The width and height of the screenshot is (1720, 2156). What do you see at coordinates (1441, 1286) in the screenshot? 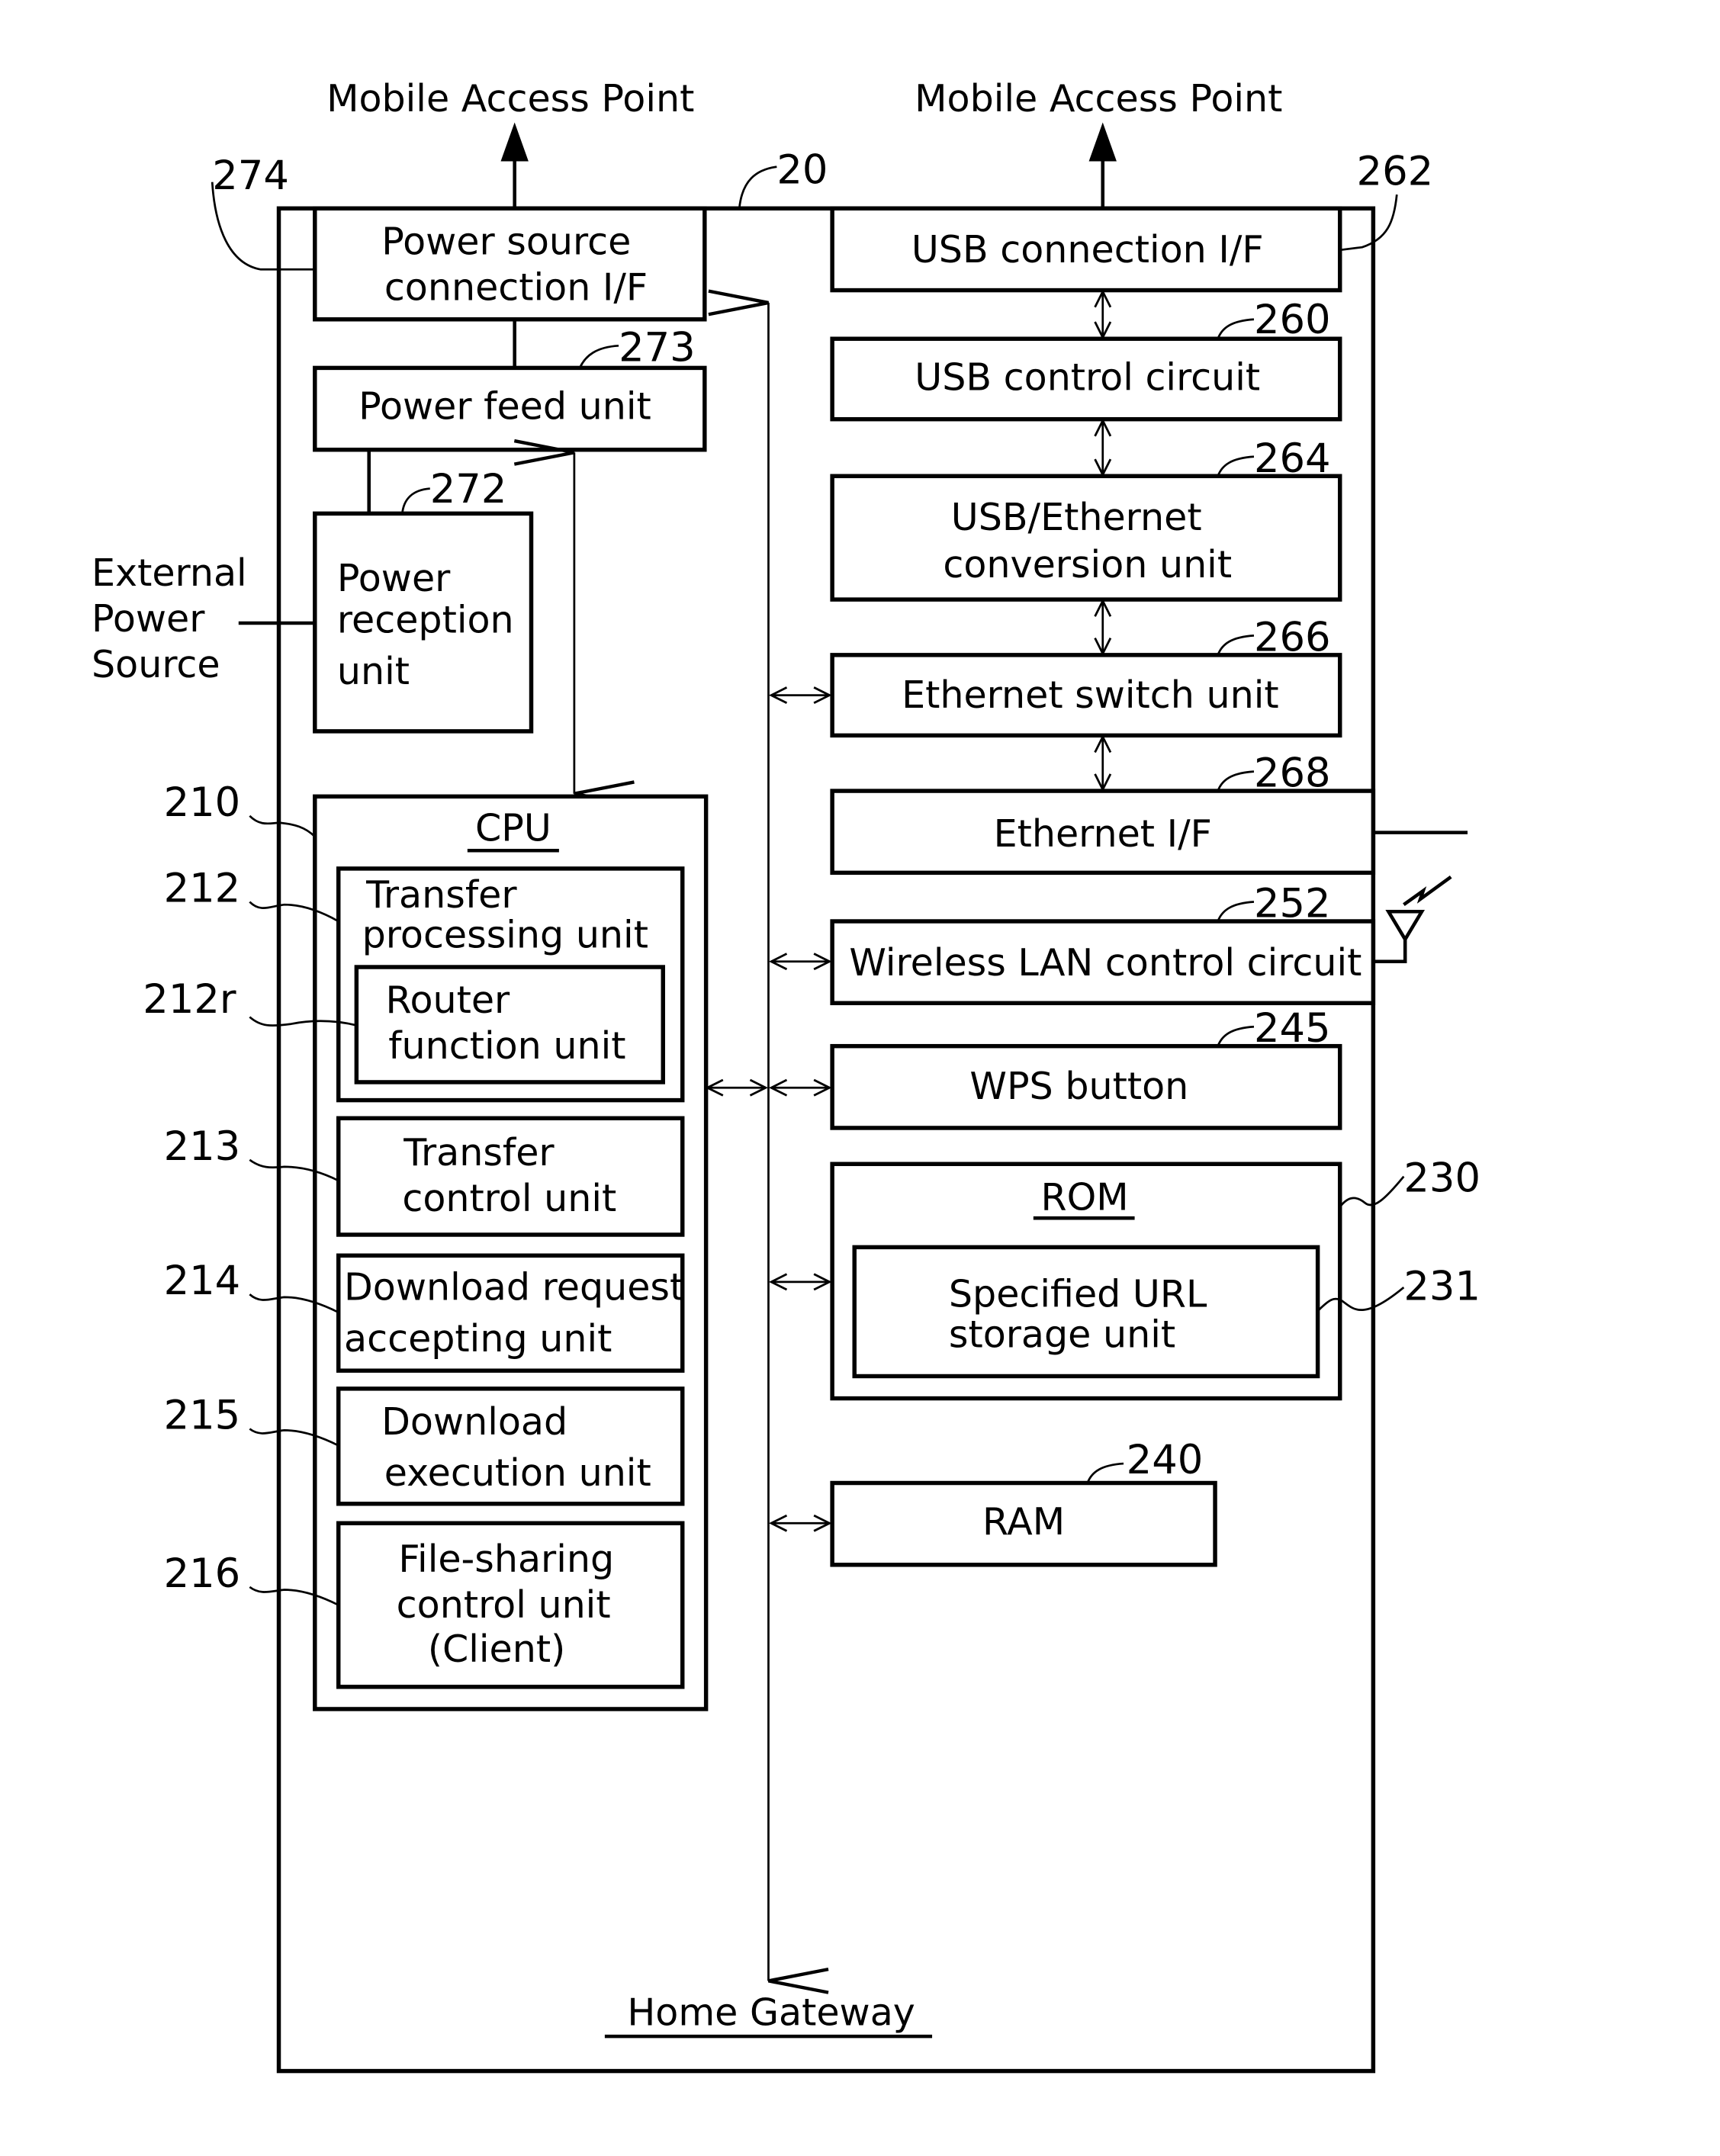
I see `ref-231: 231` at bounding box center [1441, 1286].